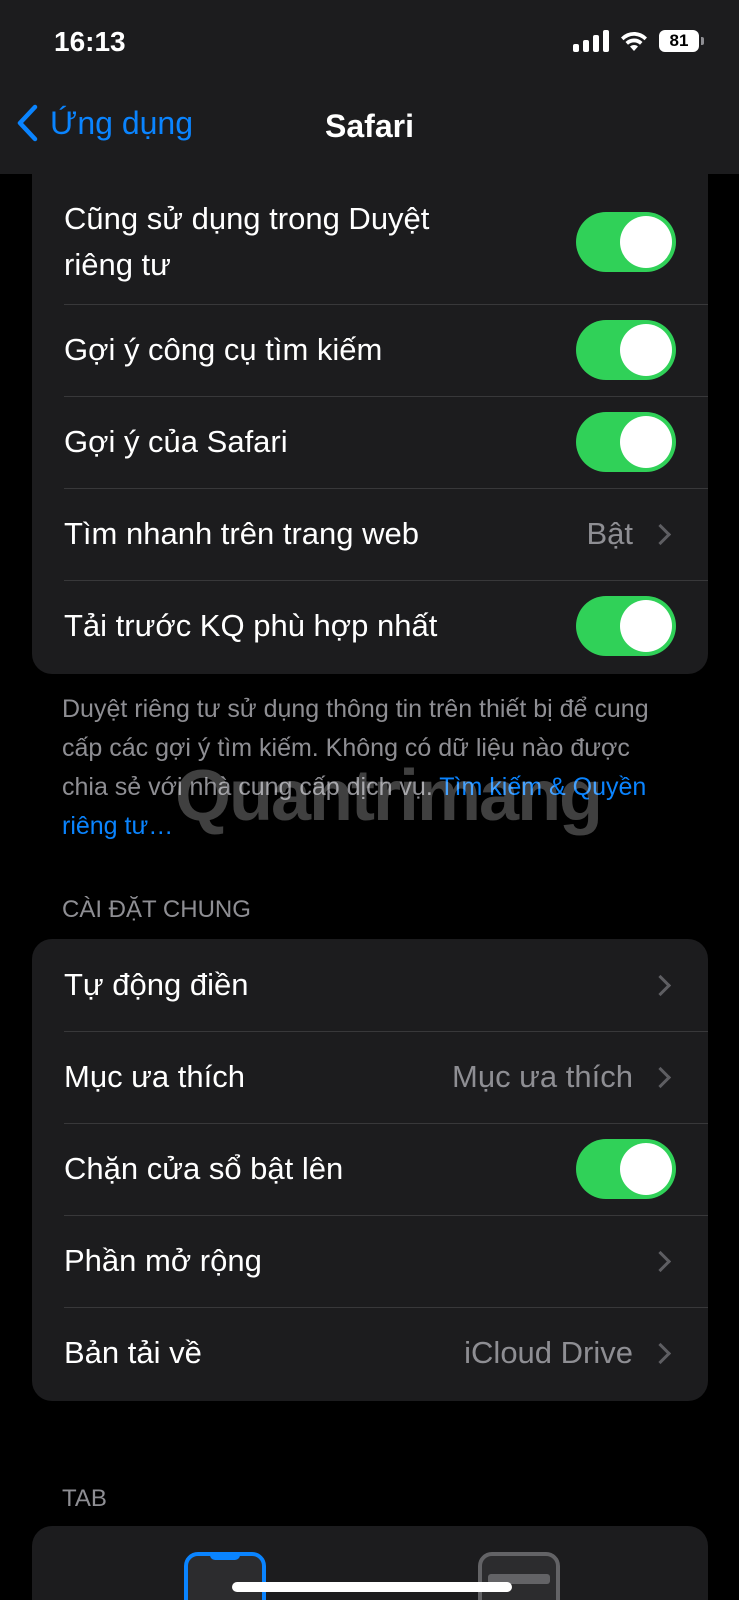 The width and height of the screenshot is (739, 1600). Describe the element at coordinates (370, 1077) in the screenshot. I see `setting-row-favorites: Mục ưa thích Mục ưa thích` at that location.